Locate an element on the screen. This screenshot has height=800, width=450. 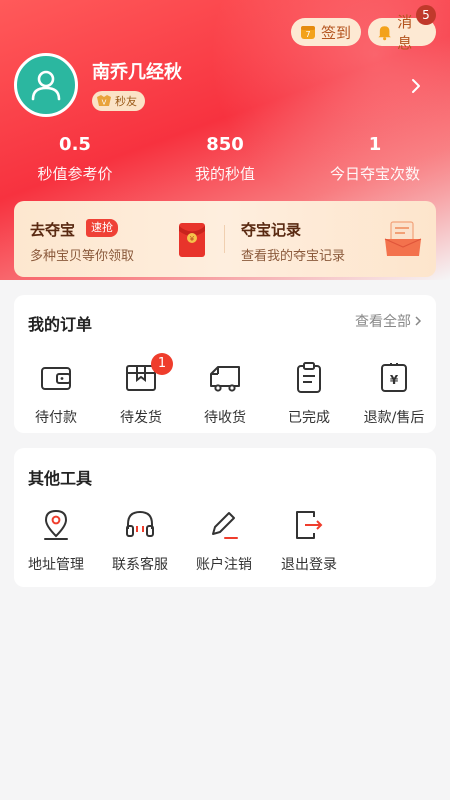
tool-delete-account: 账户注销 is located at coordinates (224, 541).